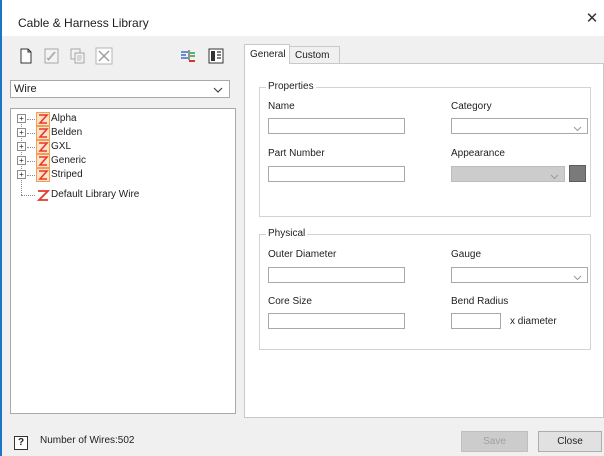 The image size is (604, 456). I want to click on new-document-icon, so click(26, 56).